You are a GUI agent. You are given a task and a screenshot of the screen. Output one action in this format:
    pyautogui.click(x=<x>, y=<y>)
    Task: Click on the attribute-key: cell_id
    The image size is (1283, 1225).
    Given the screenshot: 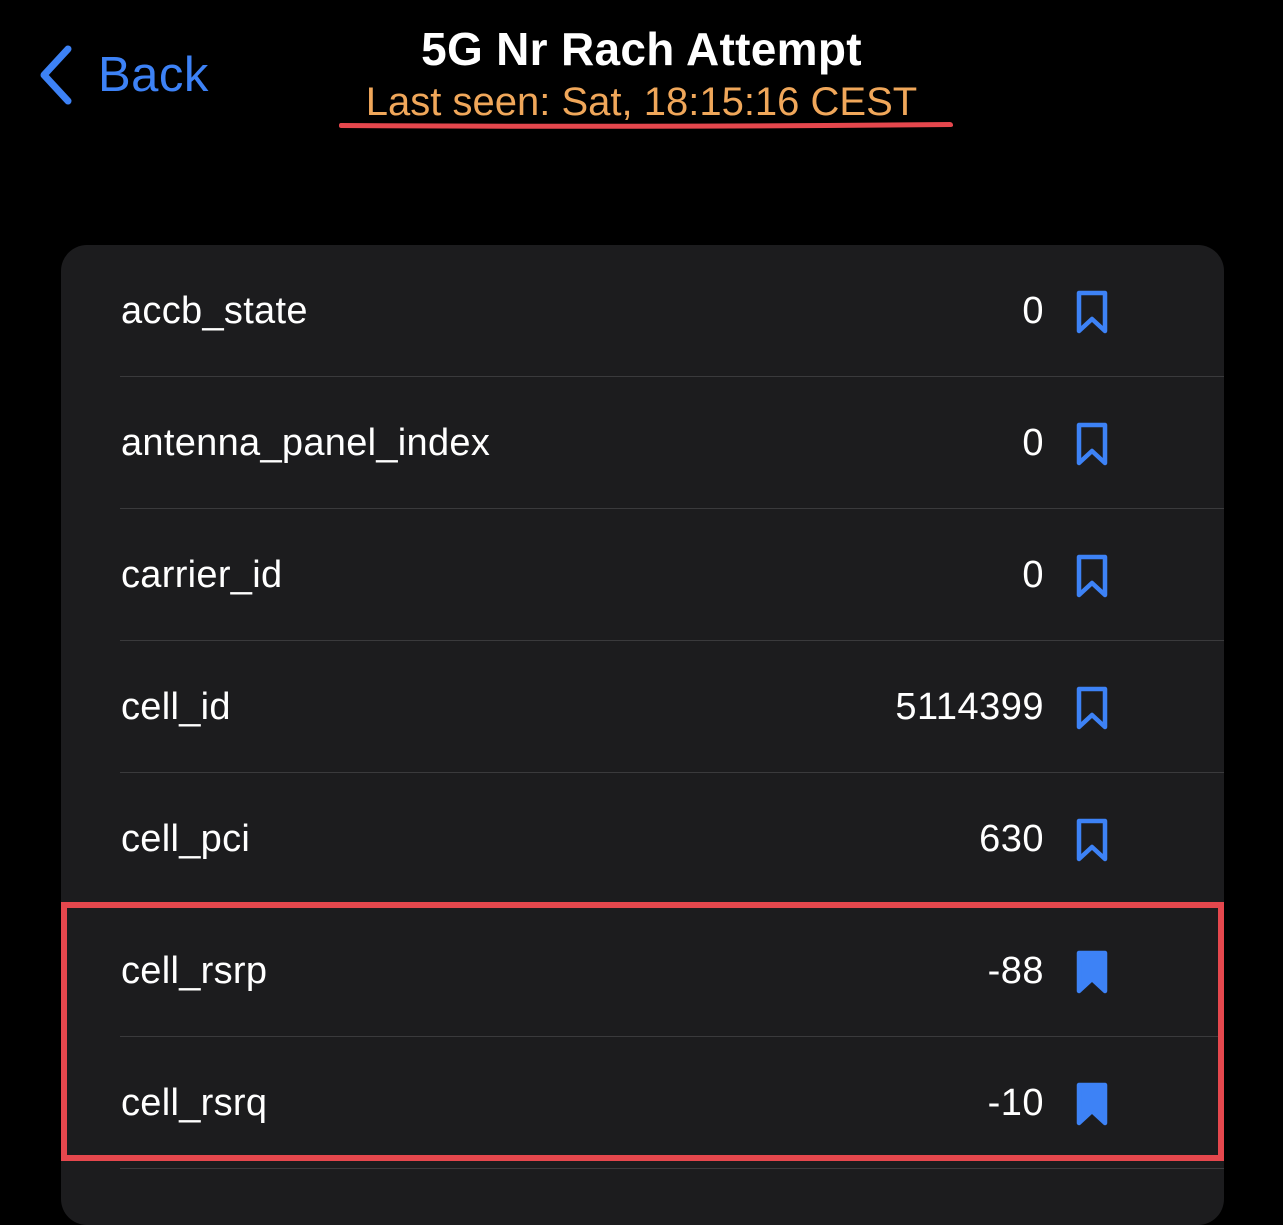 What is the action you would take?
    pyautogui.click(x=176, y=707)
    